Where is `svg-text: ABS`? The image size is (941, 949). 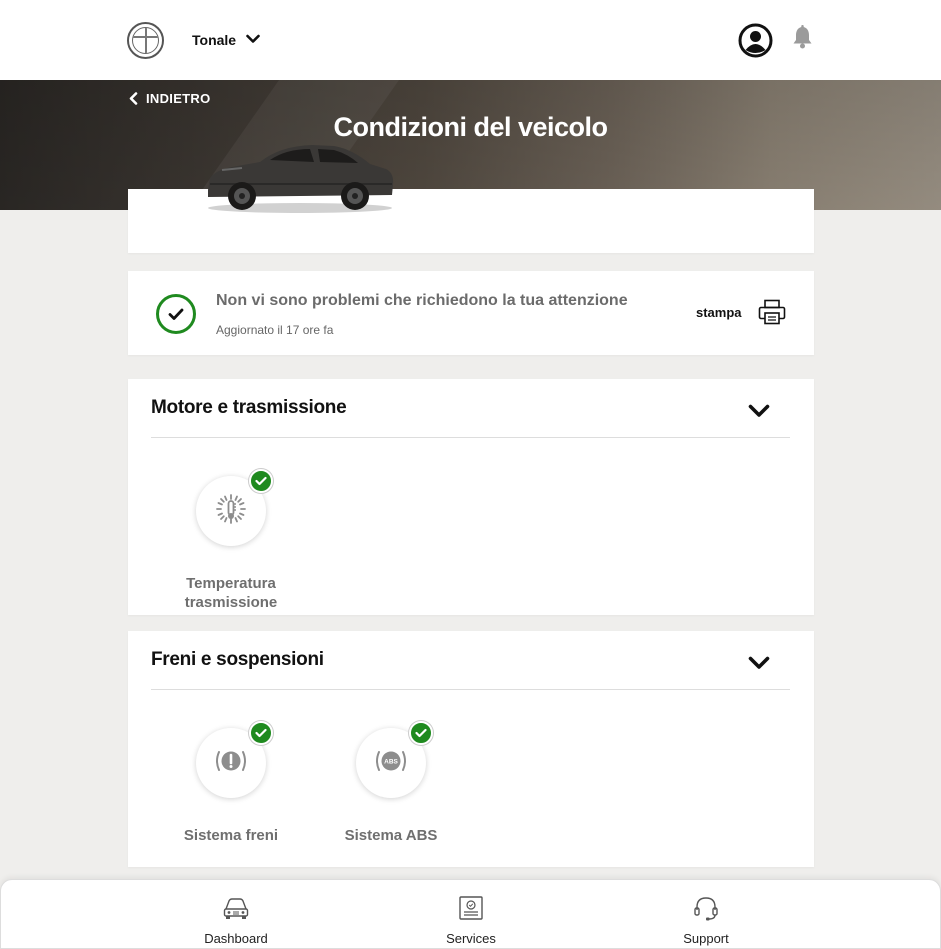 svg-text: ABS is located at coordinates (391, 761).